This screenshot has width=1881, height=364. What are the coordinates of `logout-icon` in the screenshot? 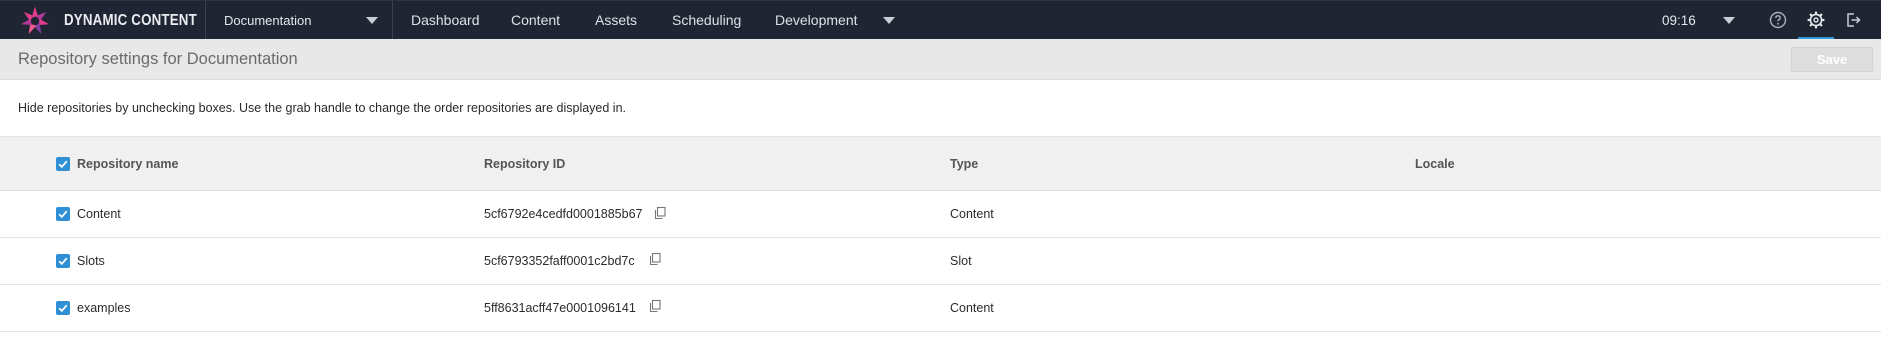 It's located at (1853, 20).